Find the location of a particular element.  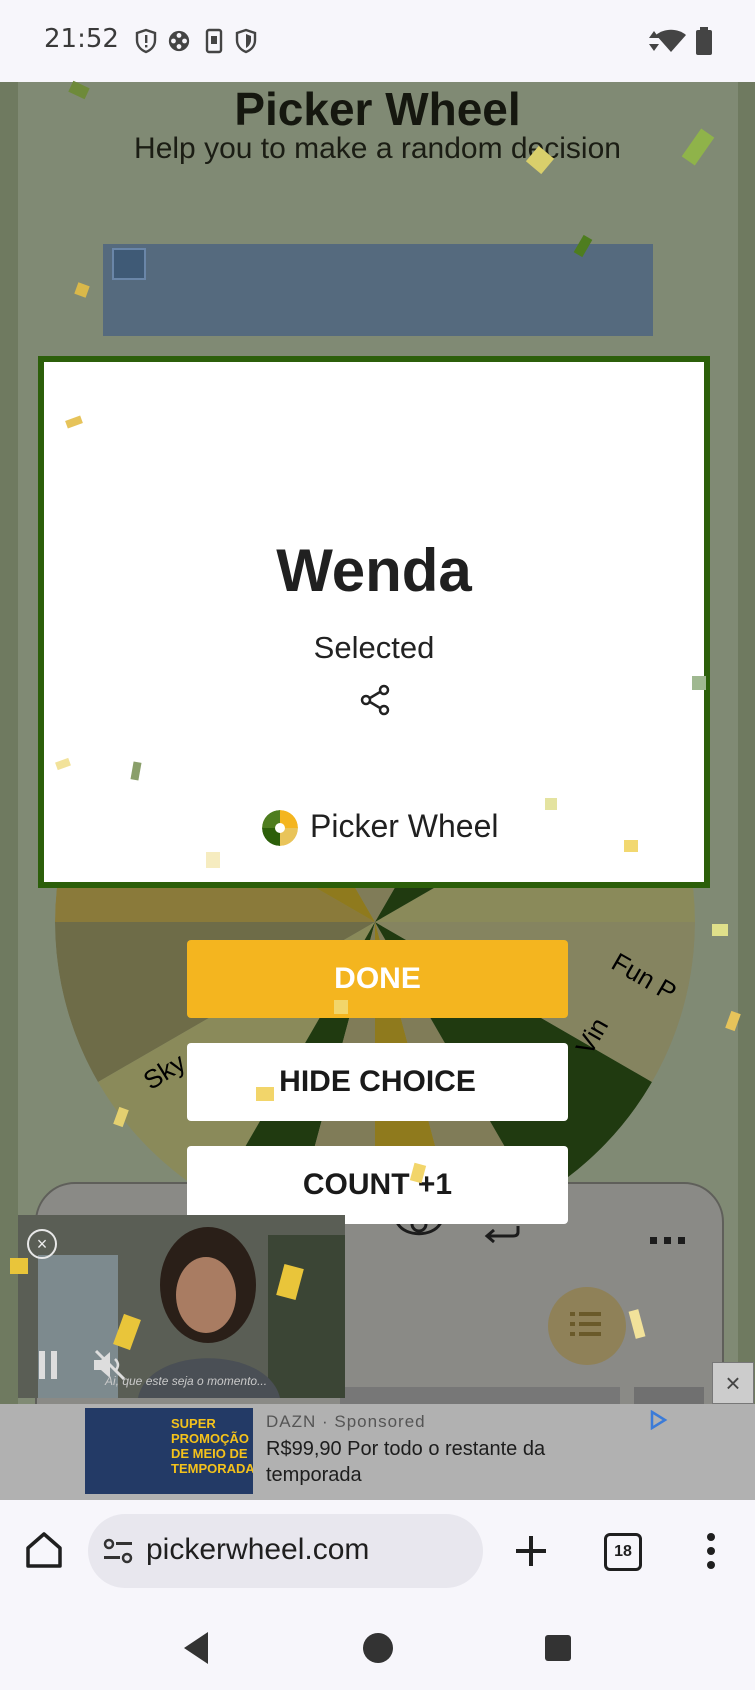

video-close-icon: × is located at coordinates (42, 1244).